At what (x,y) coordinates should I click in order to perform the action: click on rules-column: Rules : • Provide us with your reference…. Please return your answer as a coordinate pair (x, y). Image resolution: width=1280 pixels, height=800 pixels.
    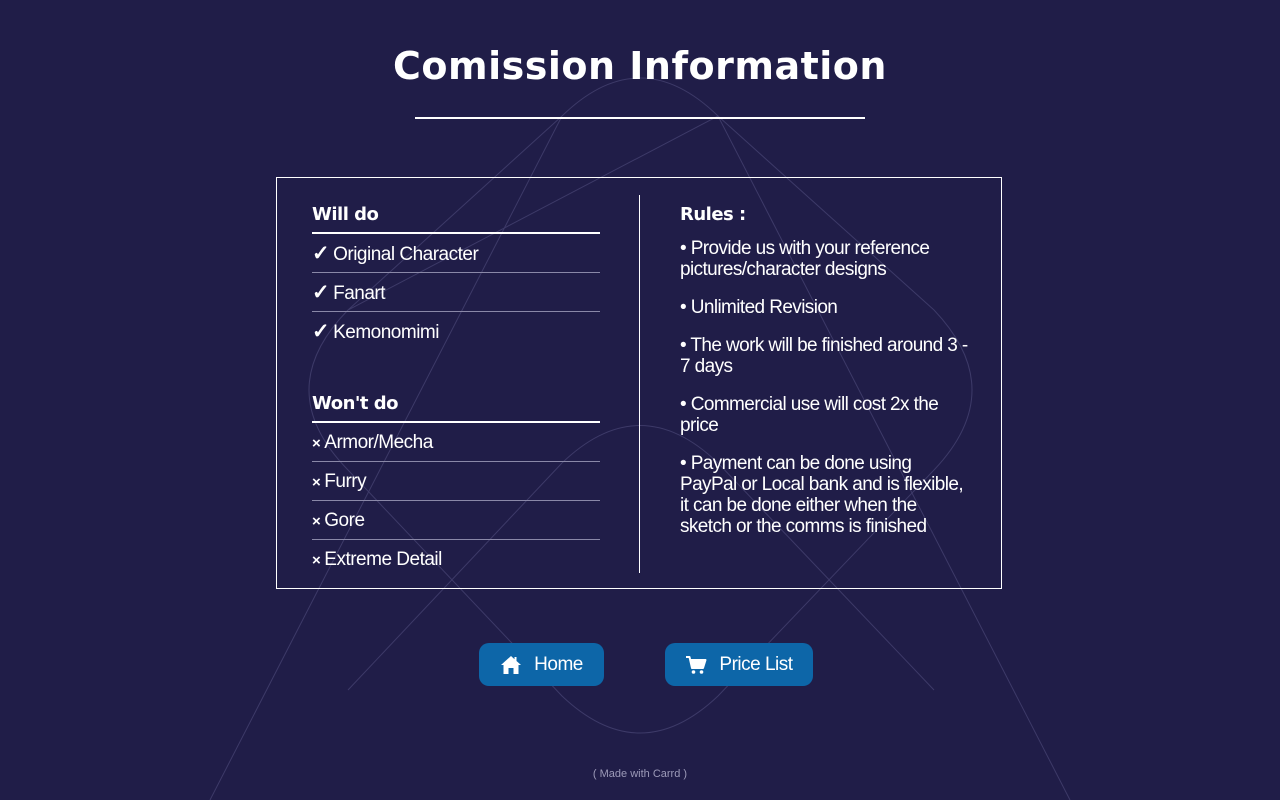
    Looking at the image, I should click on (826, 377).